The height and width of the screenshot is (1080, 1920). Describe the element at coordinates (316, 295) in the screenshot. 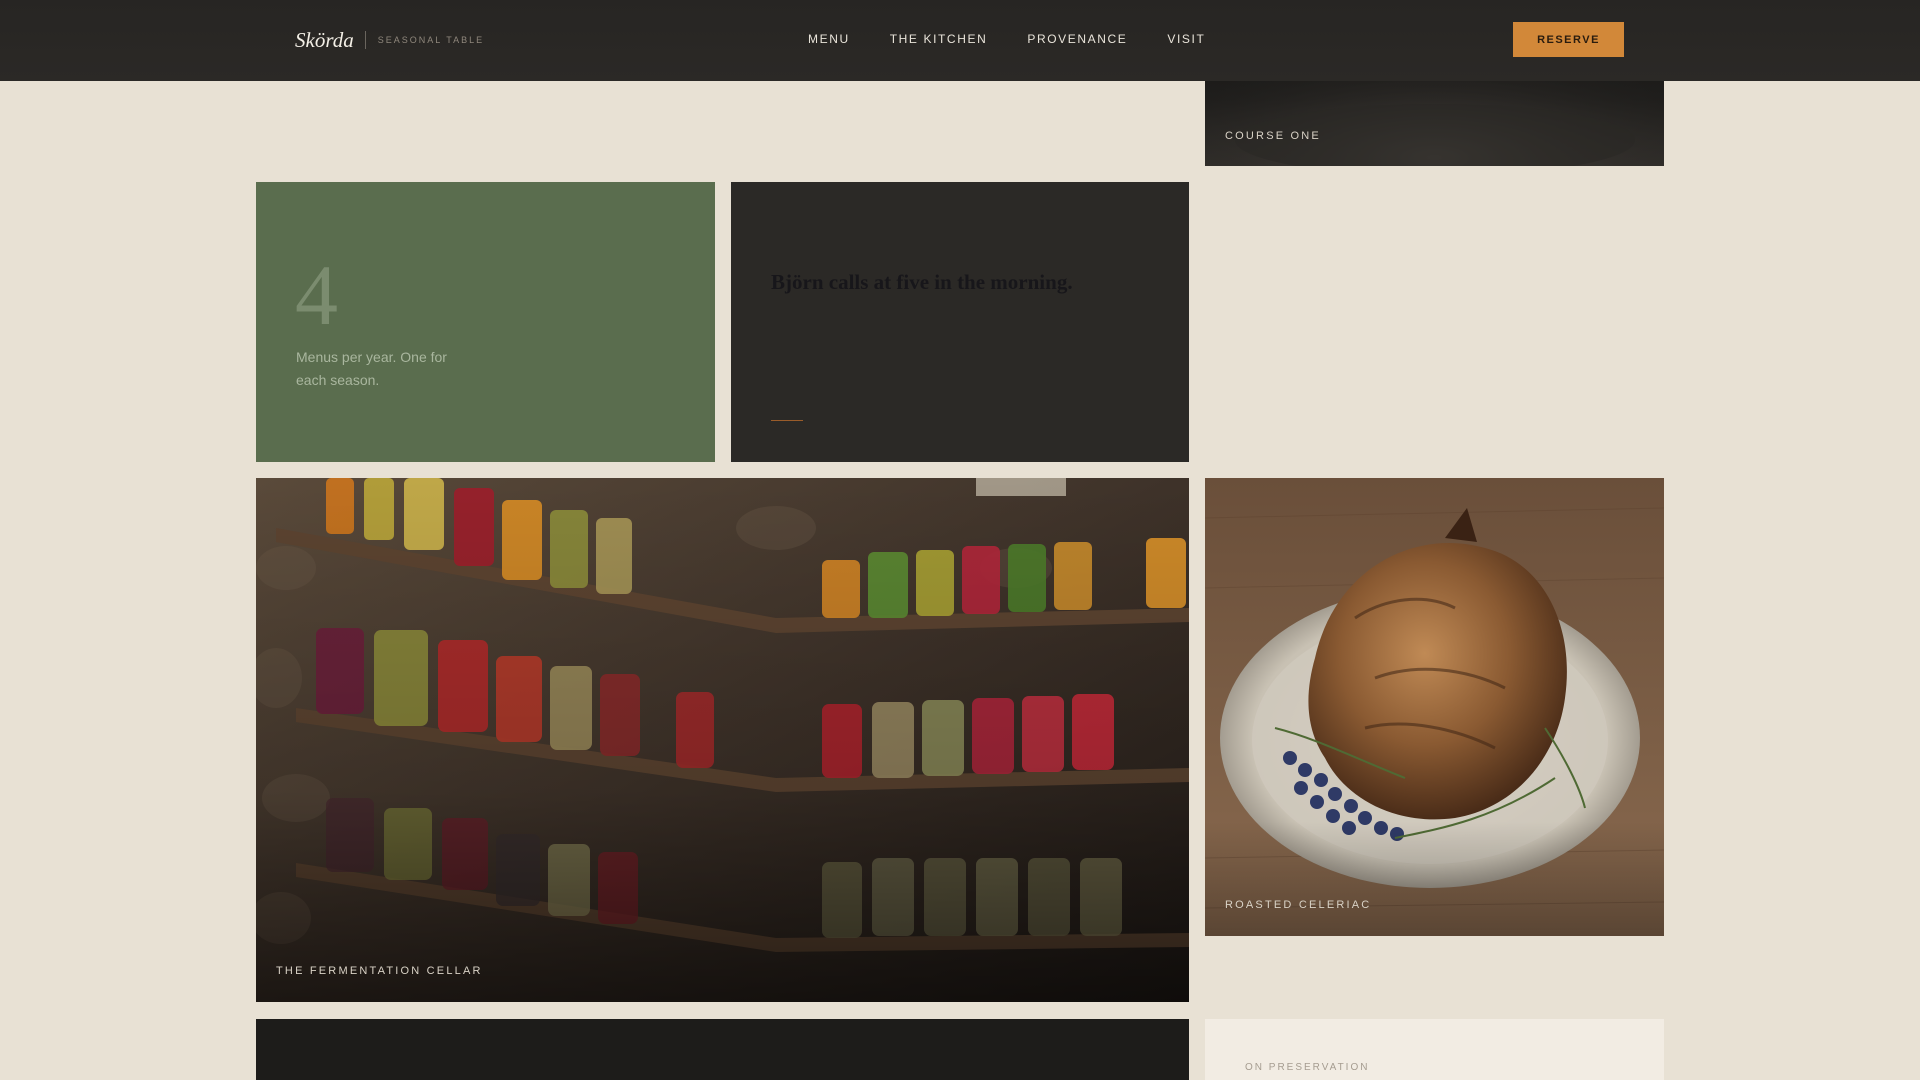

I see `stat-number: 4` at that location.